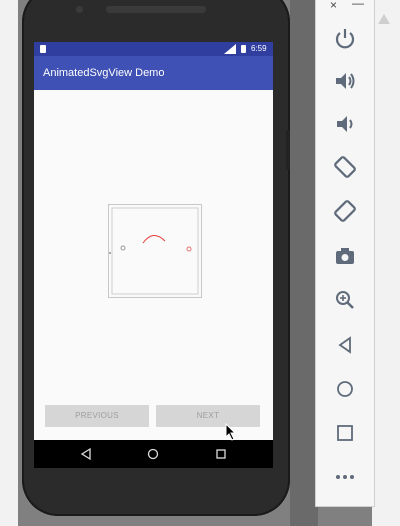 This screenshot has height=526, width=400. I want to click on host-right-panel, so click(386, 263).